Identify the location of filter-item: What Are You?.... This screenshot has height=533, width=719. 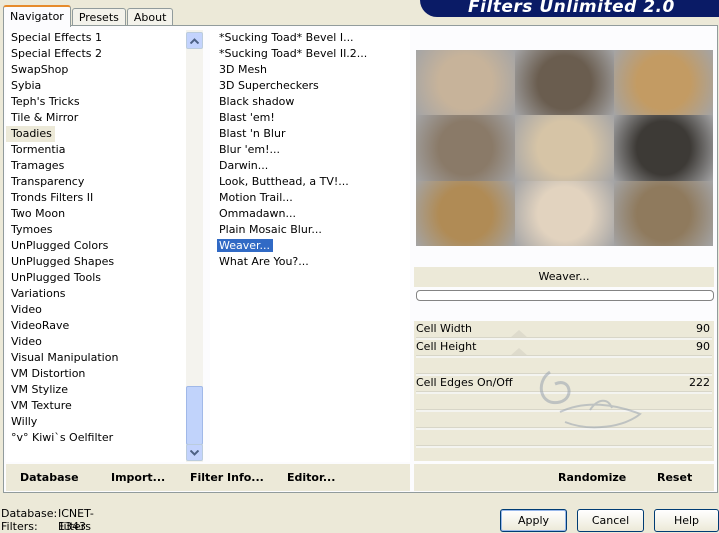
(310, 262).